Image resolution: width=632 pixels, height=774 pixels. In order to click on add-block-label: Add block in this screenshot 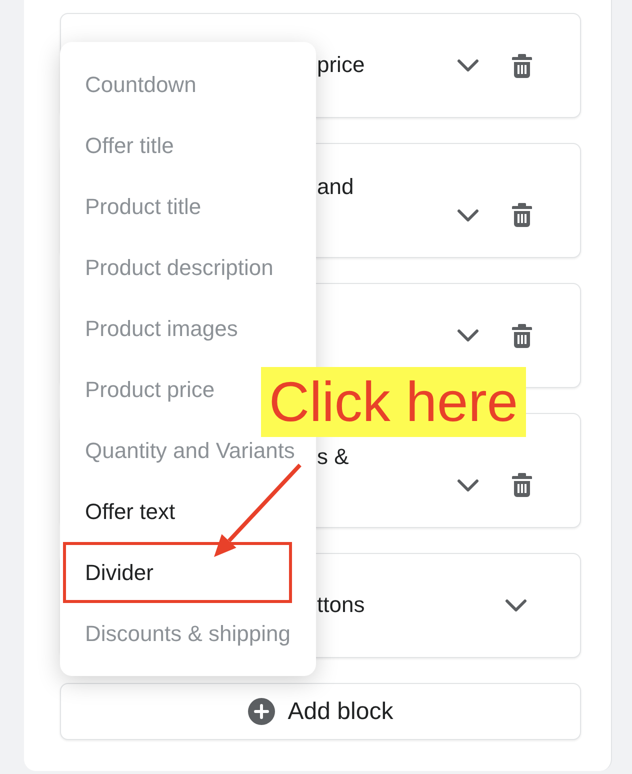, I will do `click(341, 711)`.